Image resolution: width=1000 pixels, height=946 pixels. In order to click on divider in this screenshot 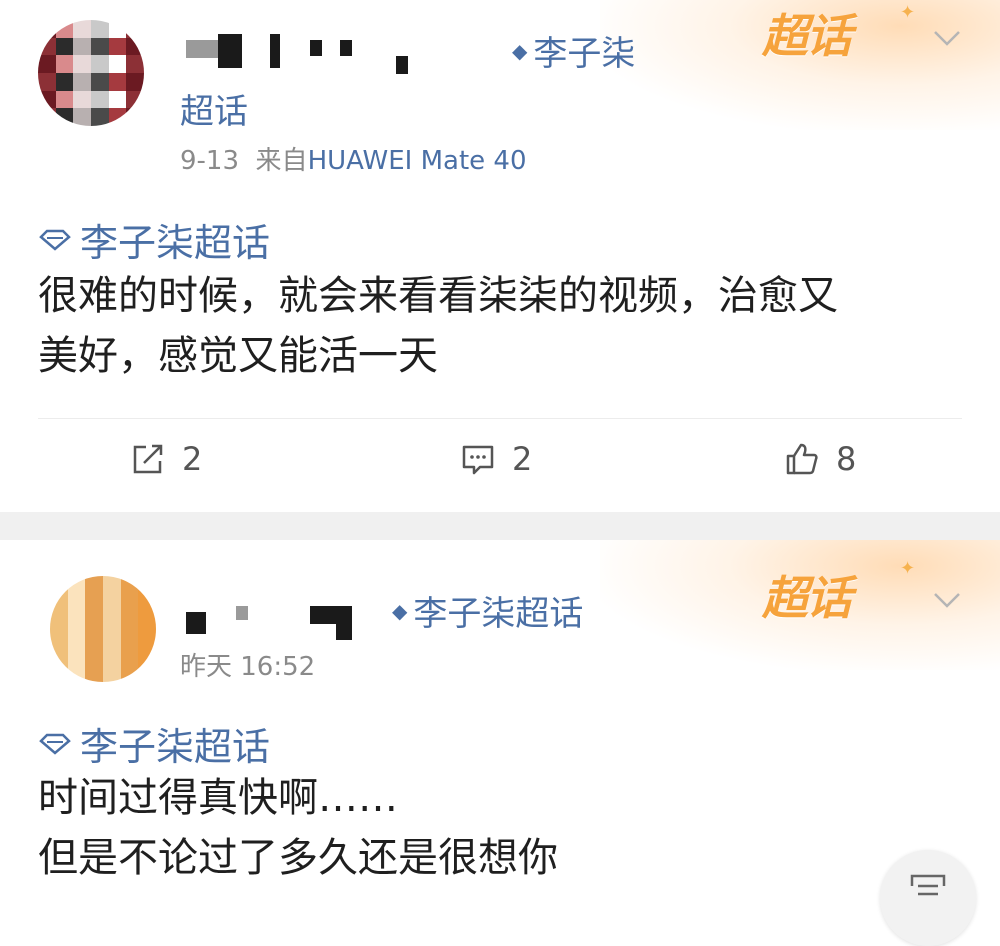, I will do `click(500, 418)`.